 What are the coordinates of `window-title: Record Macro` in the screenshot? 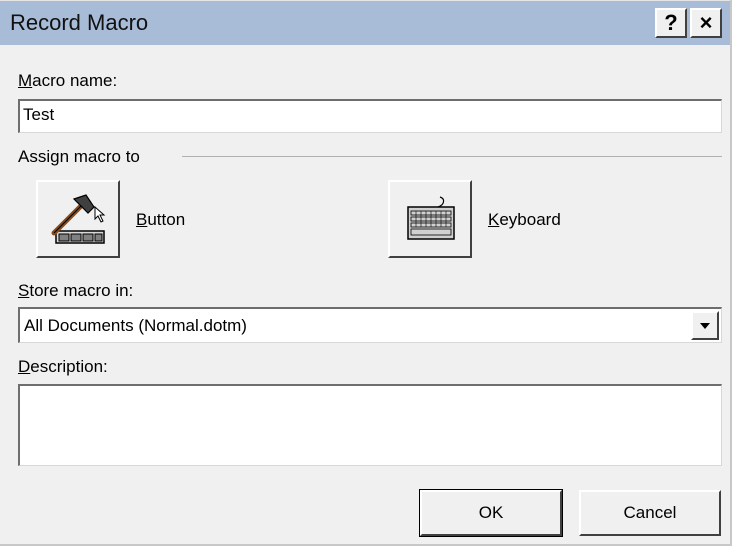 It's located at (79, 22).